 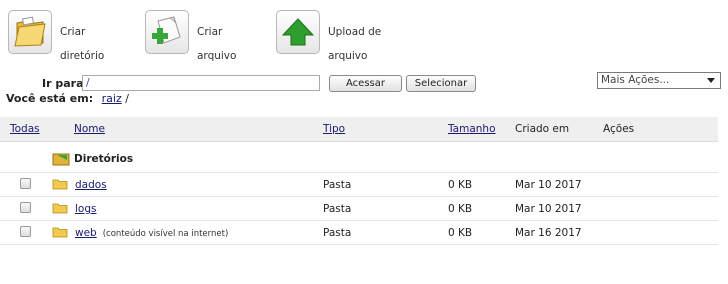 What do you see at coordinates (472, 129) in the screenshot?
I see `header-size: Tamanho` at bounding box center [472, 129].